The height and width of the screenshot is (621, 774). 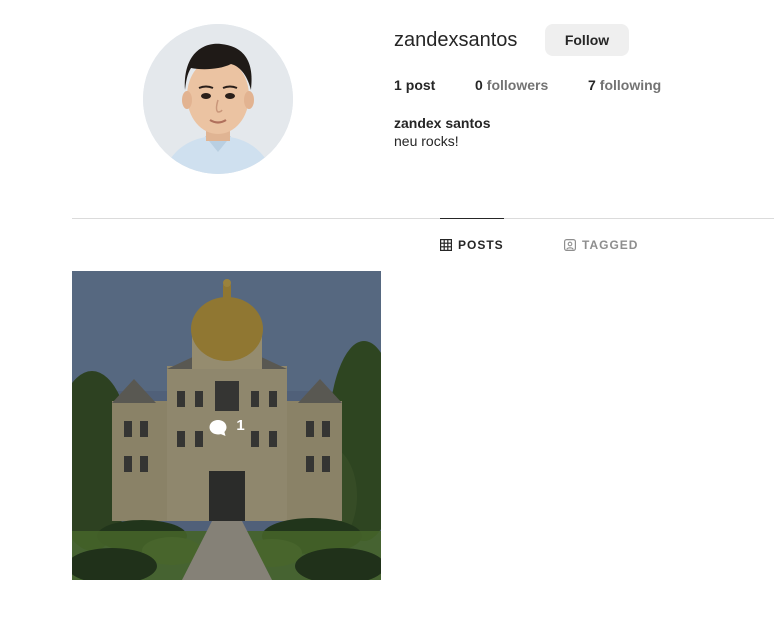 I want to click on profile-full-name: zandex santos, so click(x=442, y=123).